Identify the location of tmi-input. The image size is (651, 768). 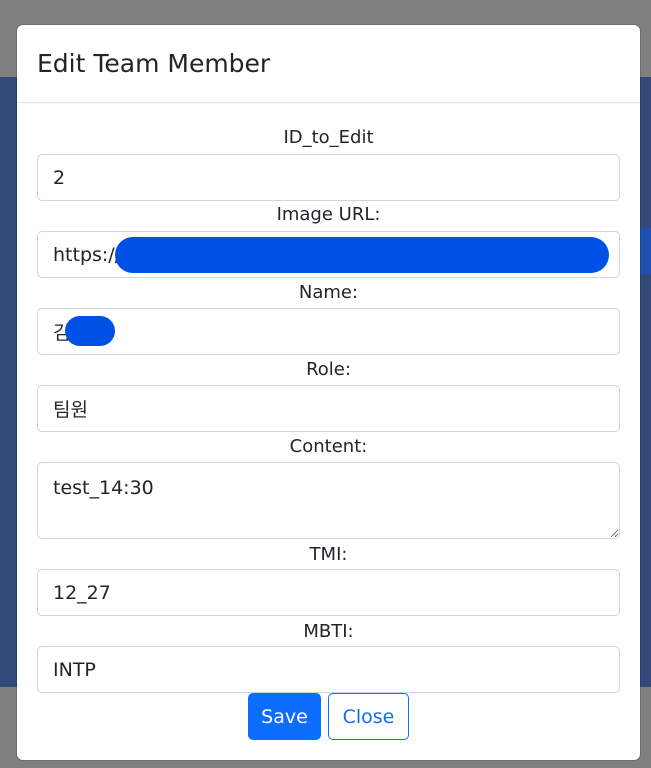
(328, 592).